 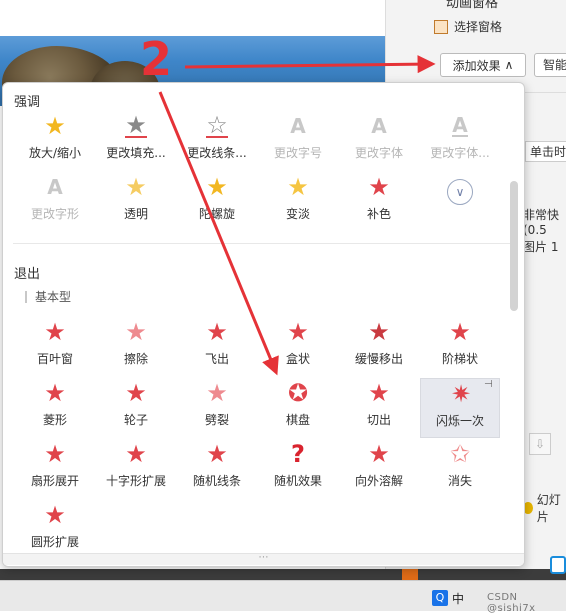 What do you see at coordinates (136, 408) in the screenshot?
I see `effect-wheel: ★ 轮子` at bounding box center [136, 408].